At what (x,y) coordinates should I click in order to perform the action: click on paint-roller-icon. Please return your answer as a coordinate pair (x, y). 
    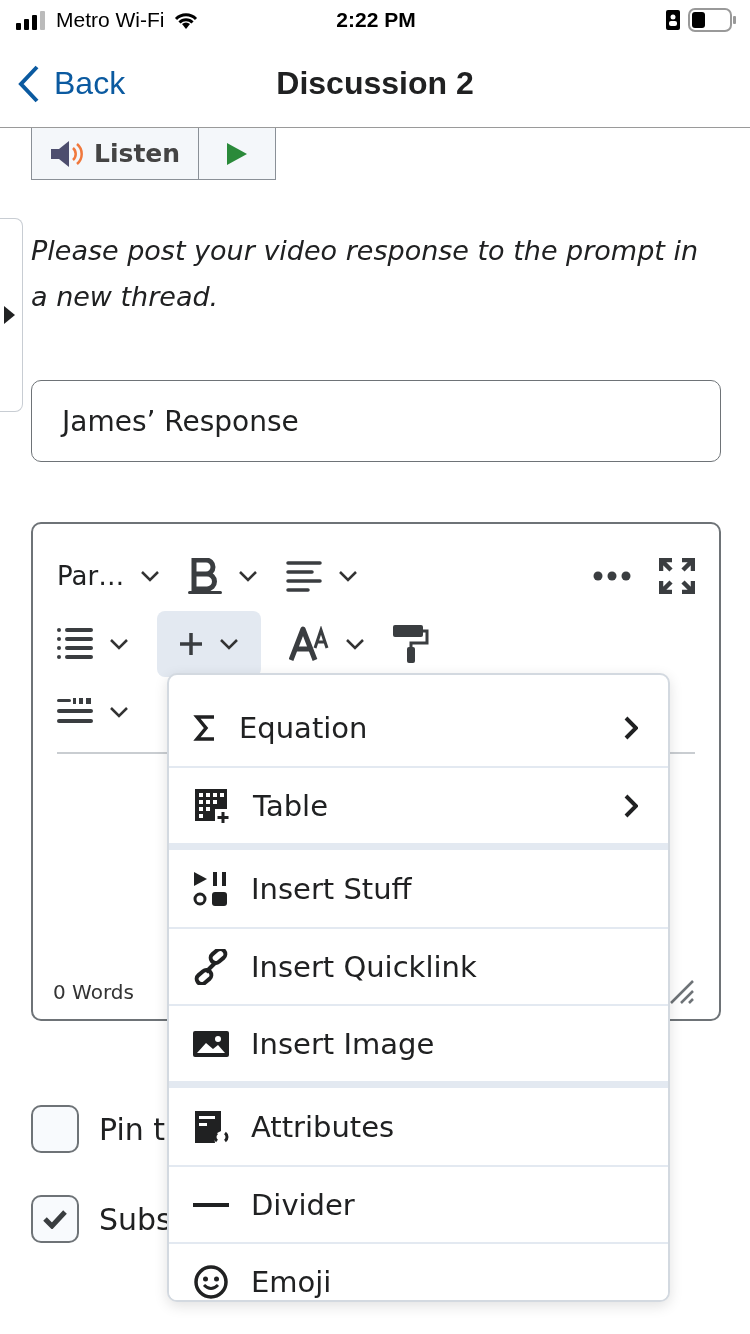
    Looking at the image, I should click on (411, 644).